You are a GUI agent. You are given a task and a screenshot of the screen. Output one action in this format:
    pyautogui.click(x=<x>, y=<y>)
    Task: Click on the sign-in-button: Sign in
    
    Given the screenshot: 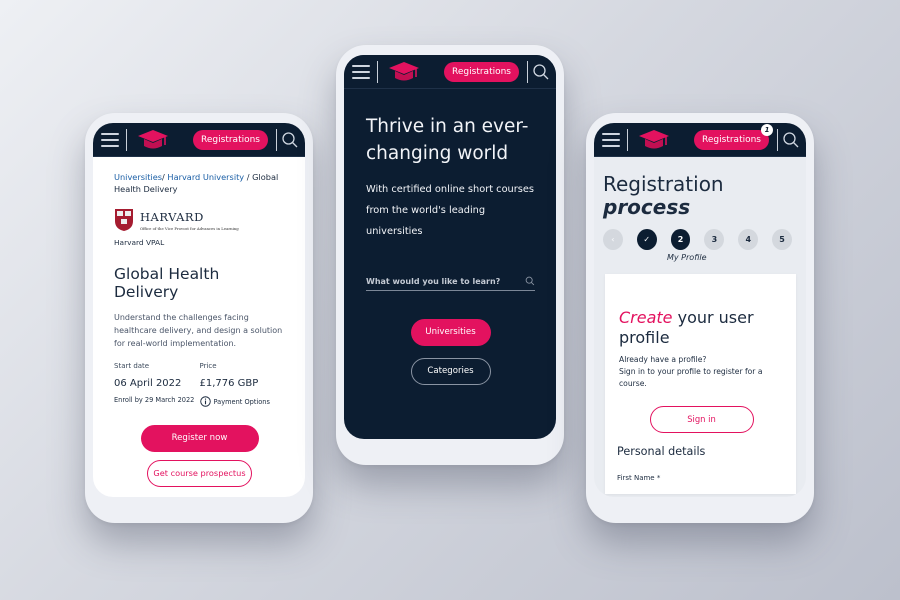 What is the action you would take?
    pyautogui.click(x=701, y=419)
    